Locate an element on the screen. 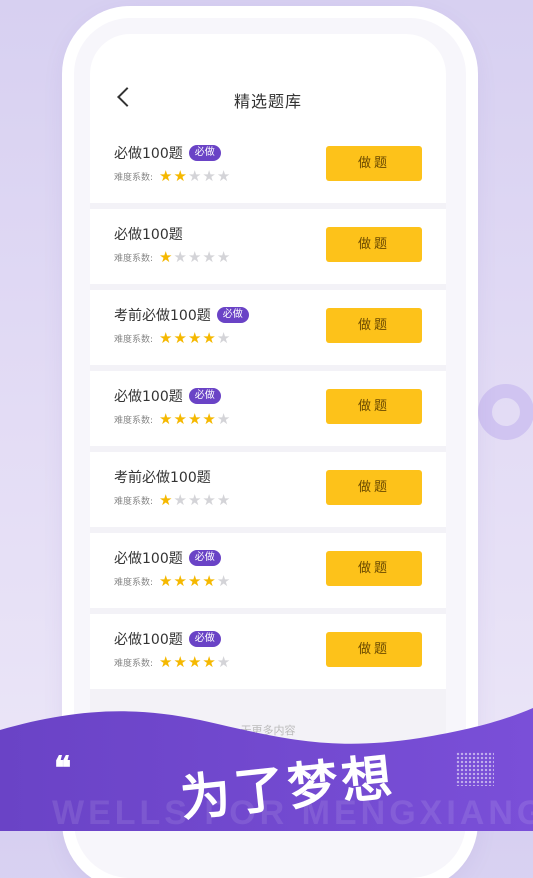  dot-pattern-decoration is located at coordinates (475, 769).